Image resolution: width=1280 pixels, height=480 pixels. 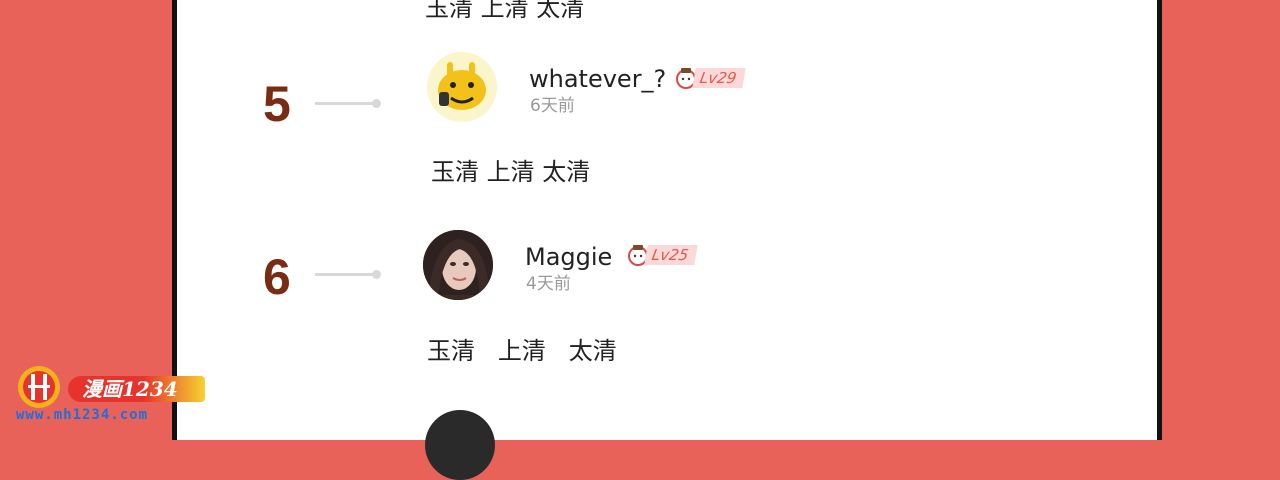 What do you see at coordinates (719, 78) in the screenshot?
I see `level-label: Lv29` at bounding box center [719, 78].